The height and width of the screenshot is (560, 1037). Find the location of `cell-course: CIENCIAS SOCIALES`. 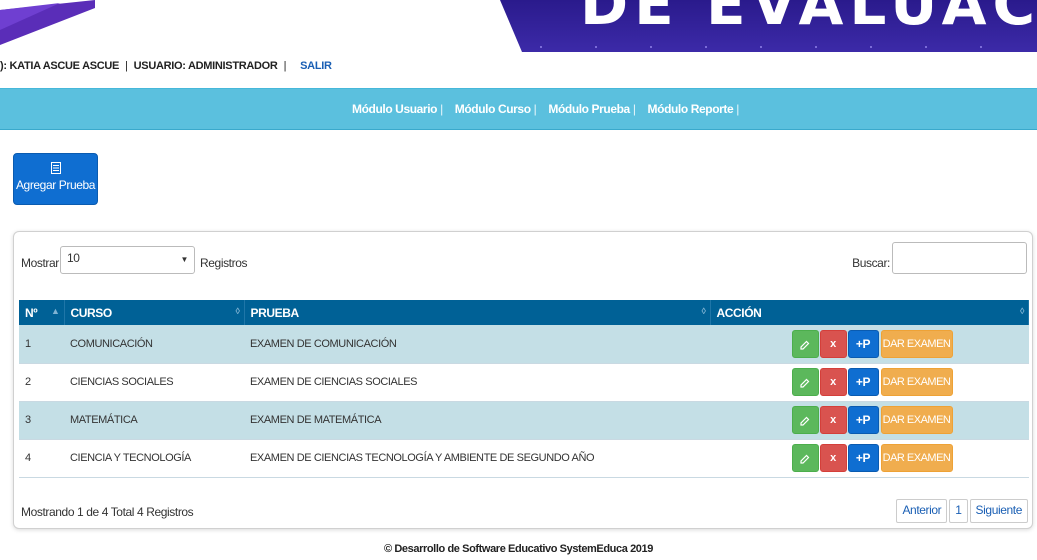

cell-course: CIENCIAS SOCIALES is located at coordinates (122, 382).